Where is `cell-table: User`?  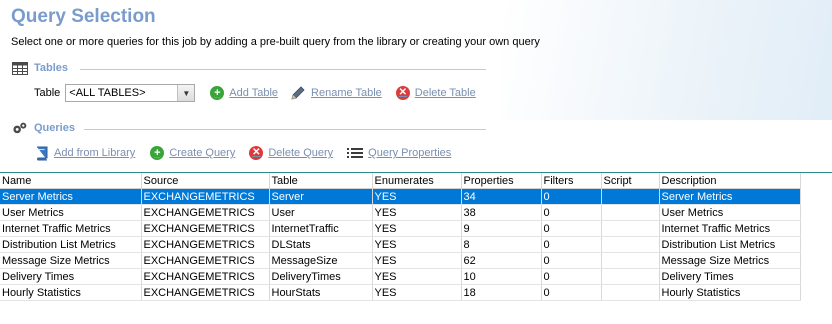
cell-table: User is located at coordinates (321, 212).